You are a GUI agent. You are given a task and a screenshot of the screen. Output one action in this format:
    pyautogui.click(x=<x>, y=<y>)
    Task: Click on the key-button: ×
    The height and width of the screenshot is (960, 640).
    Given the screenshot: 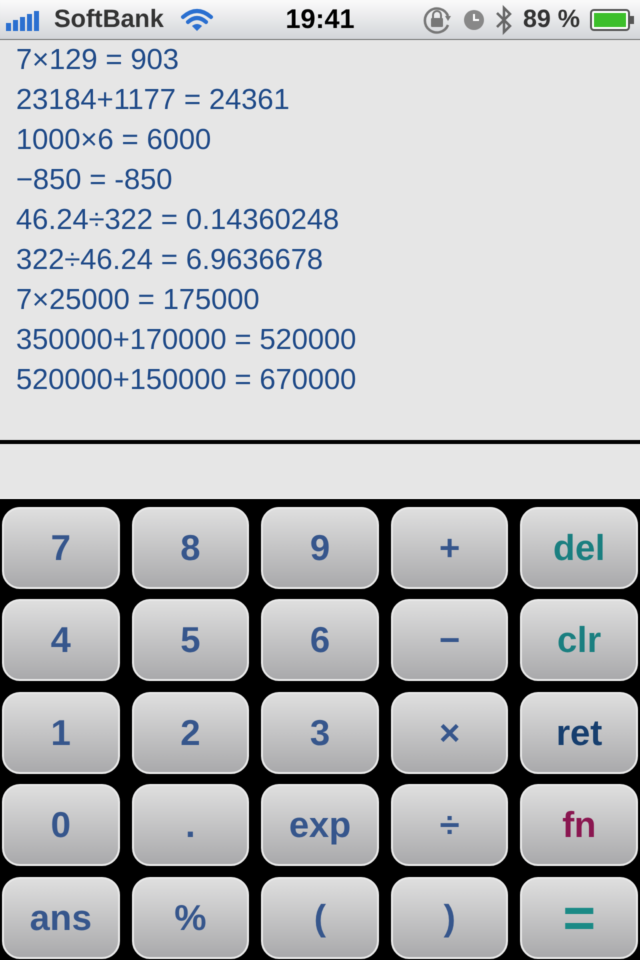 What is the action you would take?
    pyautogui.click(x=449, y=733)
    